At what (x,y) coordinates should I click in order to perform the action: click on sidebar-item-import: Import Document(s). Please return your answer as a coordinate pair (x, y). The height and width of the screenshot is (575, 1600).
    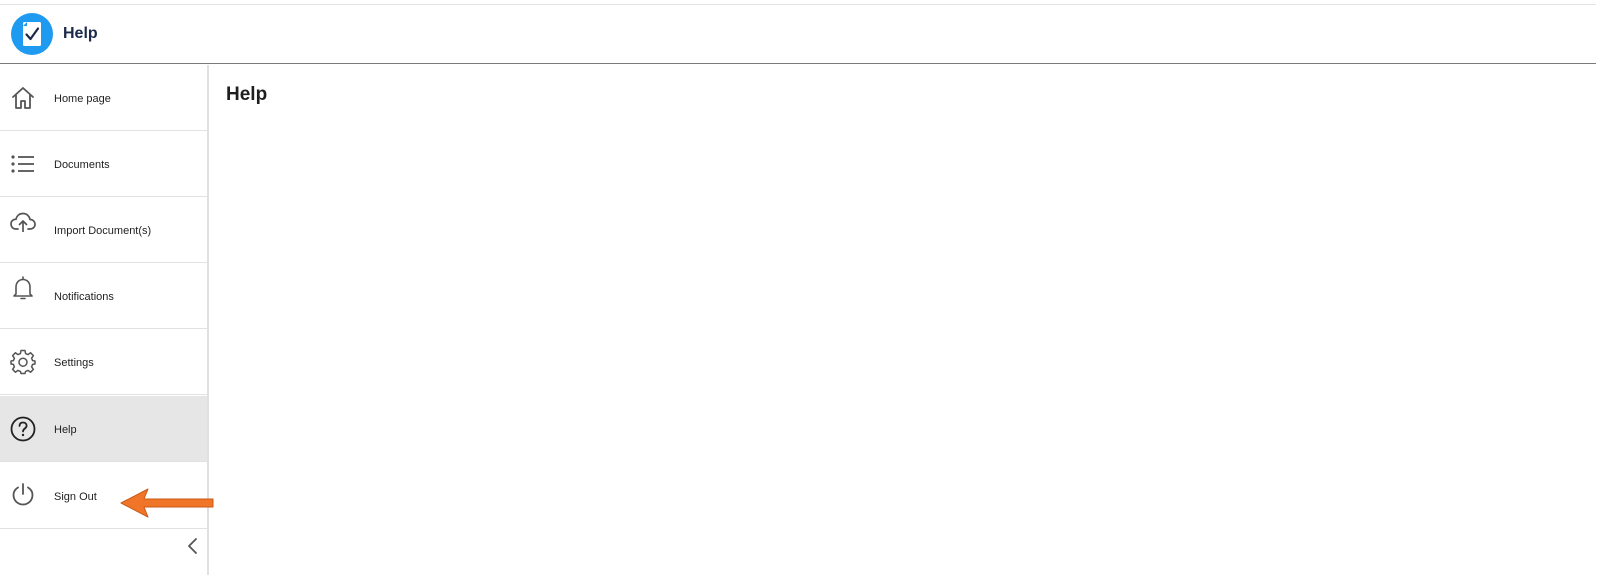
    Looking at the image, I should click on (103, 230).